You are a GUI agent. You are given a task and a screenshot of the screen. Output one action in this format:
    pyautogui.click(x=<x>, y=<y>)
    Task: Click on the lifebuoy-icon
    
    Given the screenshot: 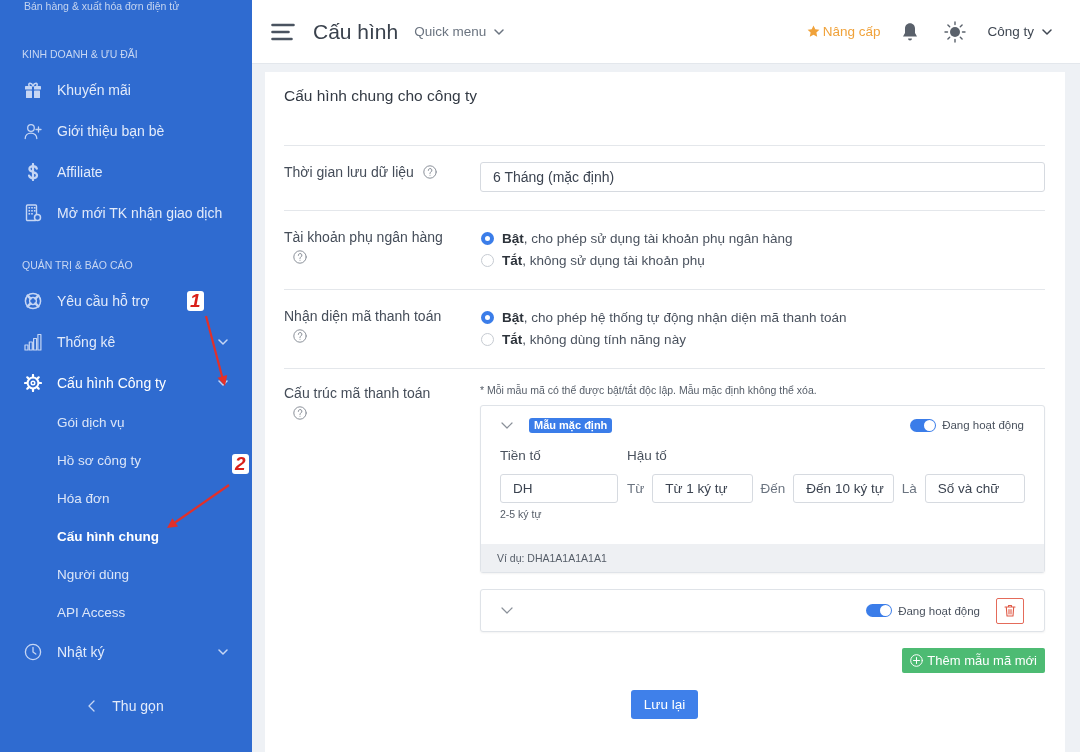 What is the action you would take?
    pyautogui.click(x=33, y=300)
    